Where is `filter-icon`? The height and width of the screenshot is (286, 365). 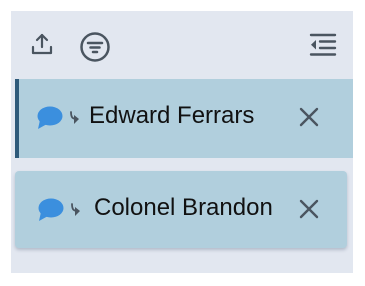
filter-icon is located at coordinates (95, 47).